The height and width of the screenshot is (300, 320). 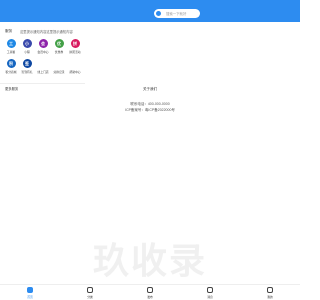 I want to click on home-icon, so click(x=30, y=290).